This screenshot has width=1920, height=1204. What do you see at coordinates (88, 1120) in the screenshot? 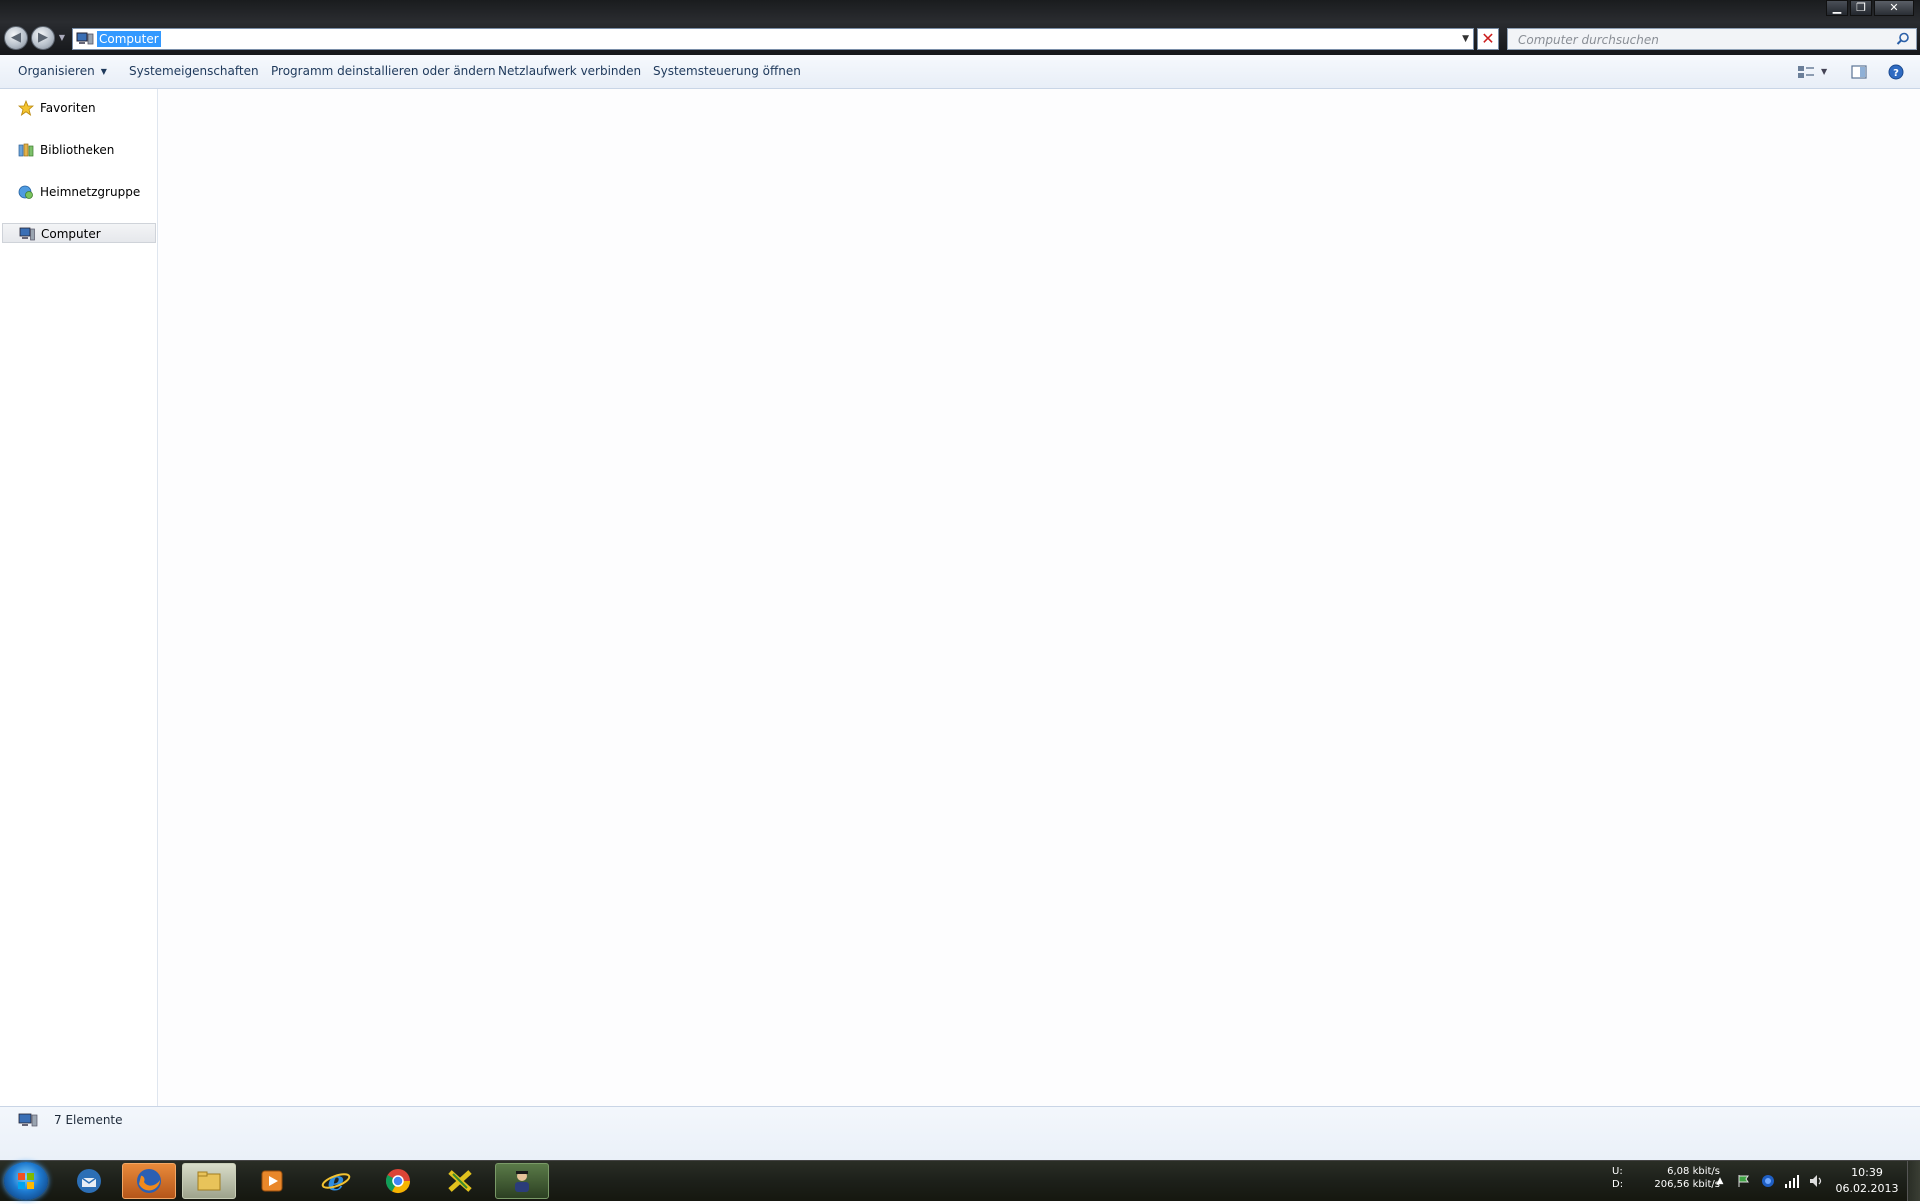
I see `item-count: 7 Elemente` at bounding box center [88, 1120].